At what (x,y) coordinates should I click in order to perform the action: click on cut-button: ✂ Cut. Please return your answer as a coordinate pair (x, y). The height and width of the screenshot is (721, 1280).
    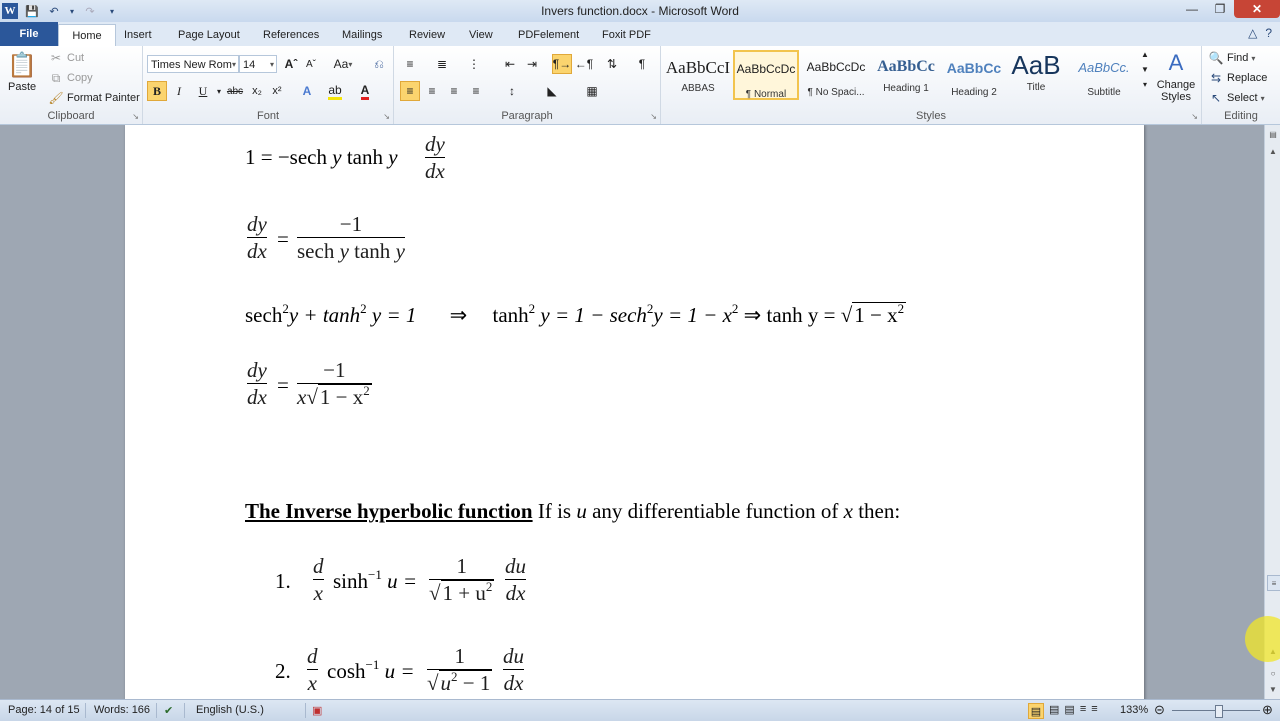
    Looking at the image, I should click on (66, 58).